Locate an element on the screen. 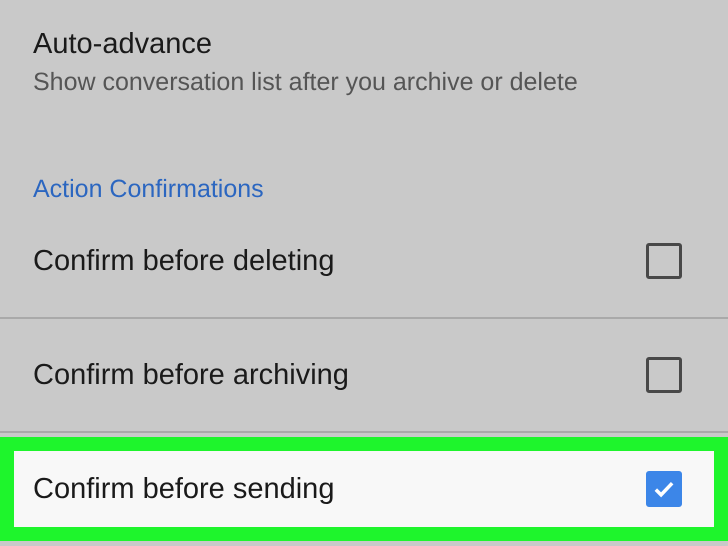 The image size is (728, 546). setting-row: Confirm before sending is located at coordinates (364, 489).